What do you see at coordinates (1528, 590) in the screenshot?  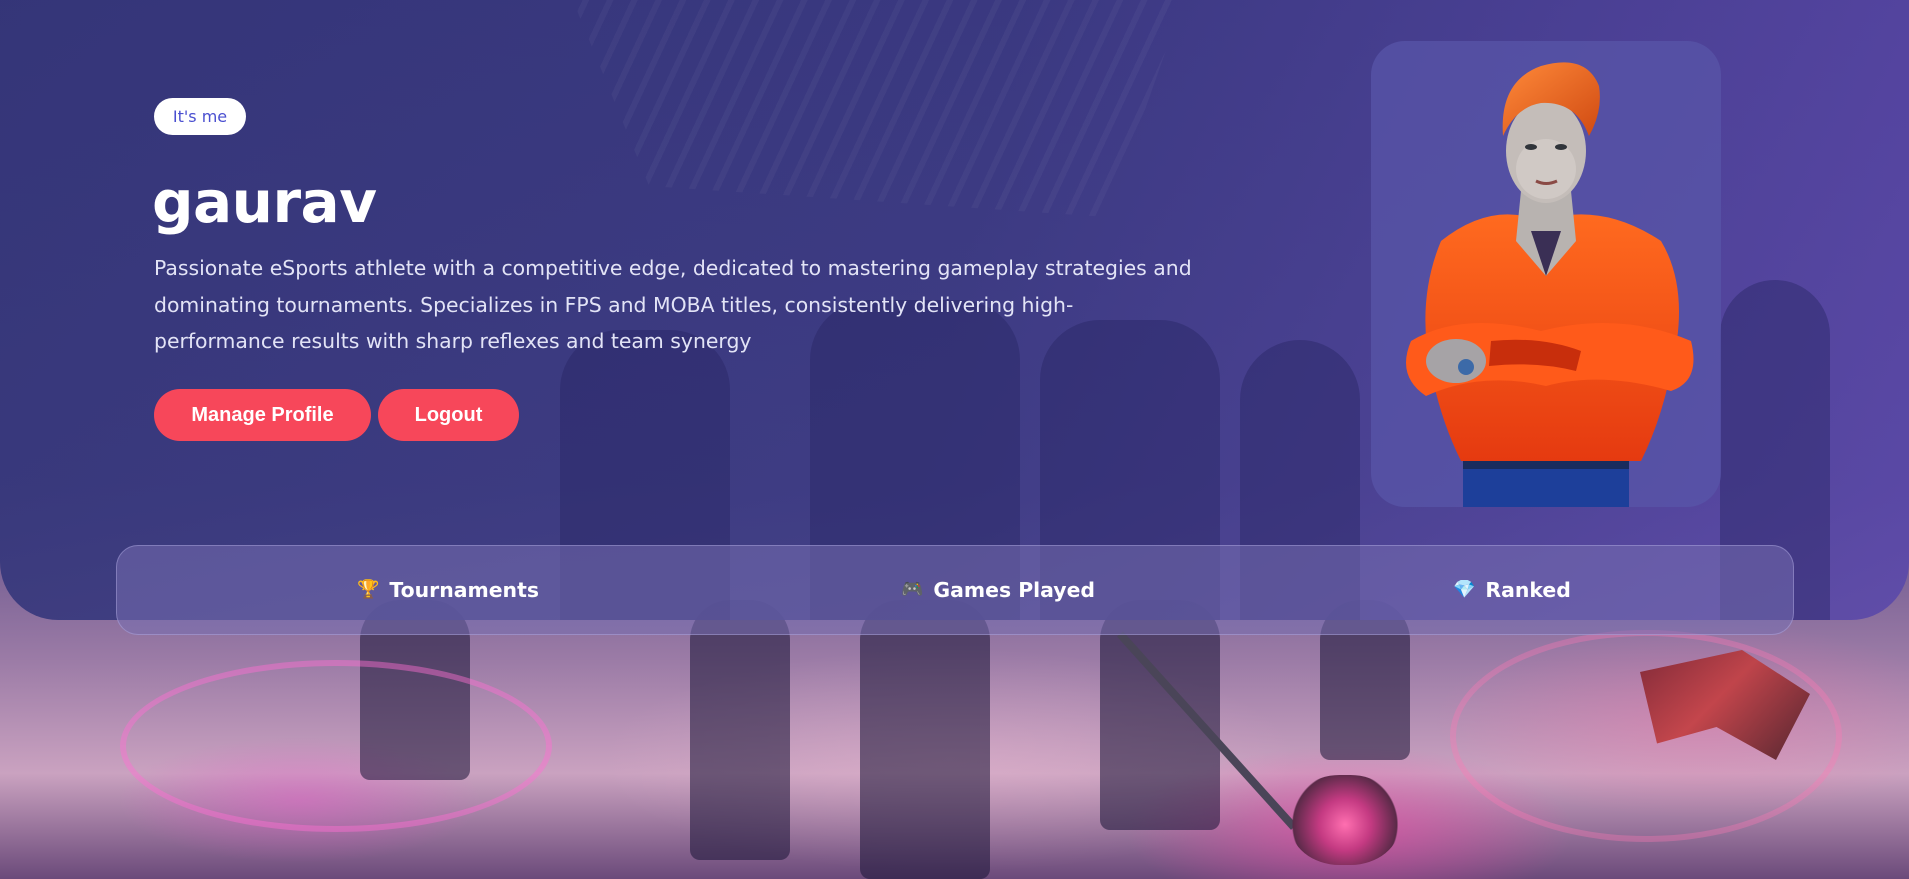 I see `stat-label: Ranked` at bounding box center [1528, 590].